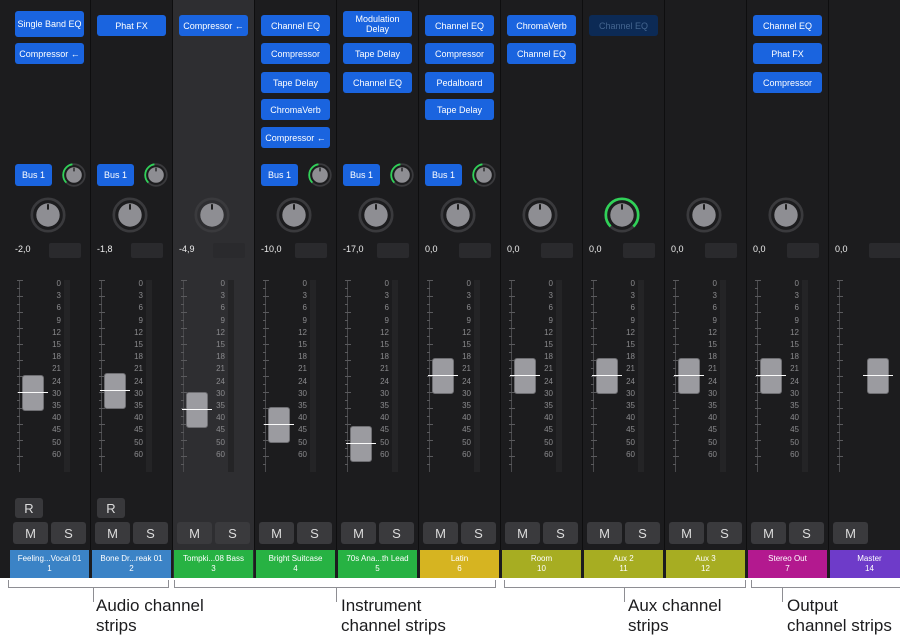 Image resolution: width=900 pixels, height=639 pixels. I want to click on channel-name-label: 70s Ana...th Lead 5, so click(377, 564).